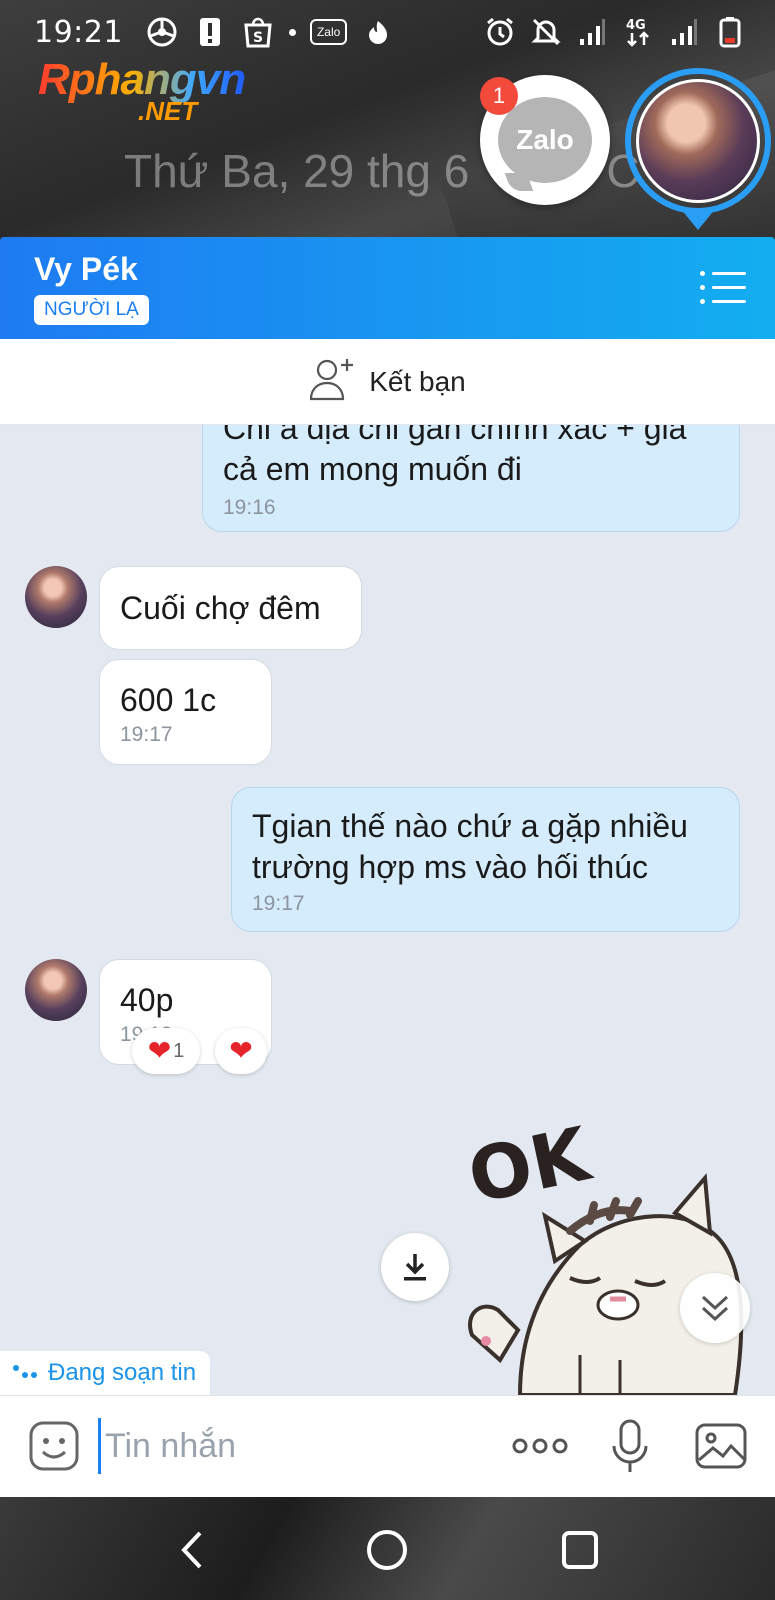 The height and width of the screenshot is (1600, 775). Describe the element at coordinates (297, 171) in the screenshot. I see `lock-screen-date: Thứ Ba, 29 thg 6` at that location.